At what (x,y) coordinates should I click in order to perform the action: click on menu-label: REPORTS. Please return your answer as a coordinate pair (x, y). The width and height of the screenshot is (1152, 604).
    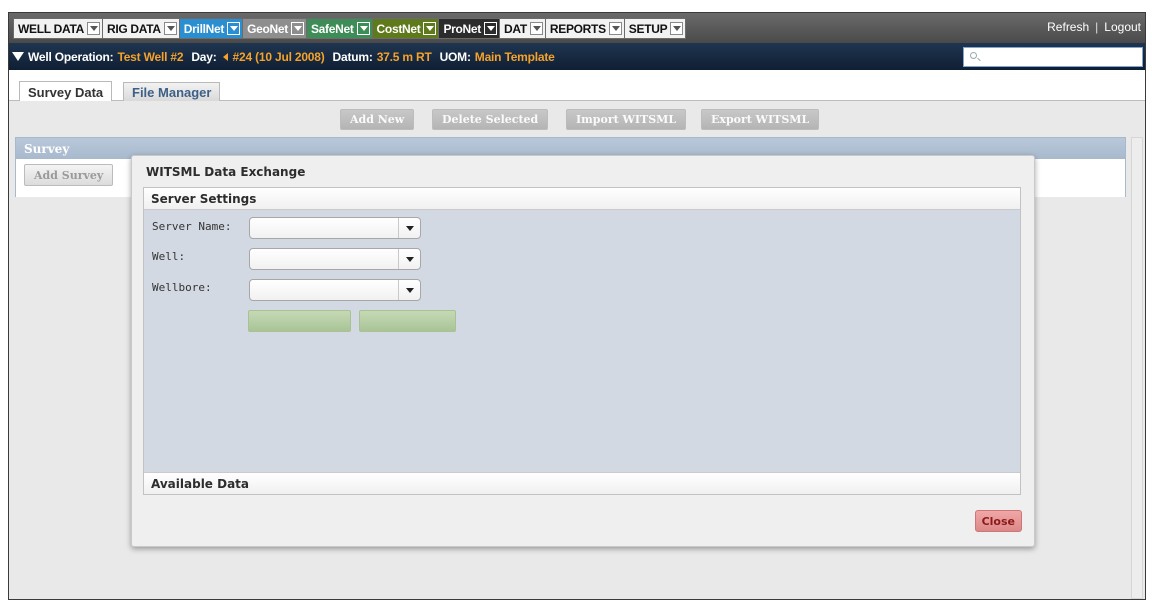
    Looking at the image, I should click on (577, 28).